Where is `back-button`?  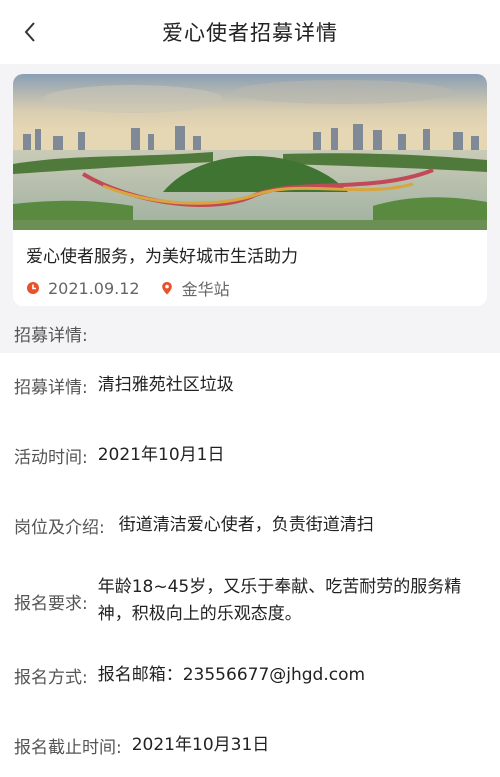
back-button is located at coordinates (30, 32).